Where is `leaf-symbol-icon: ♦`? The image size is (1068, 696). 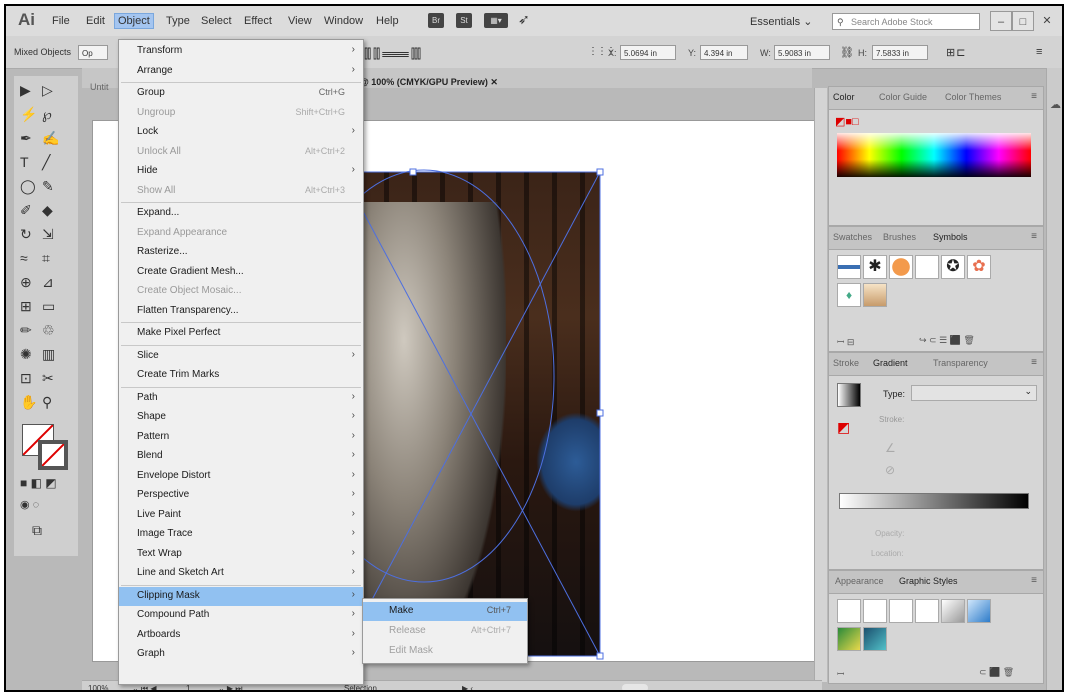 leaf-symbol-icon: ♦ is located at coordinates (849, 295).